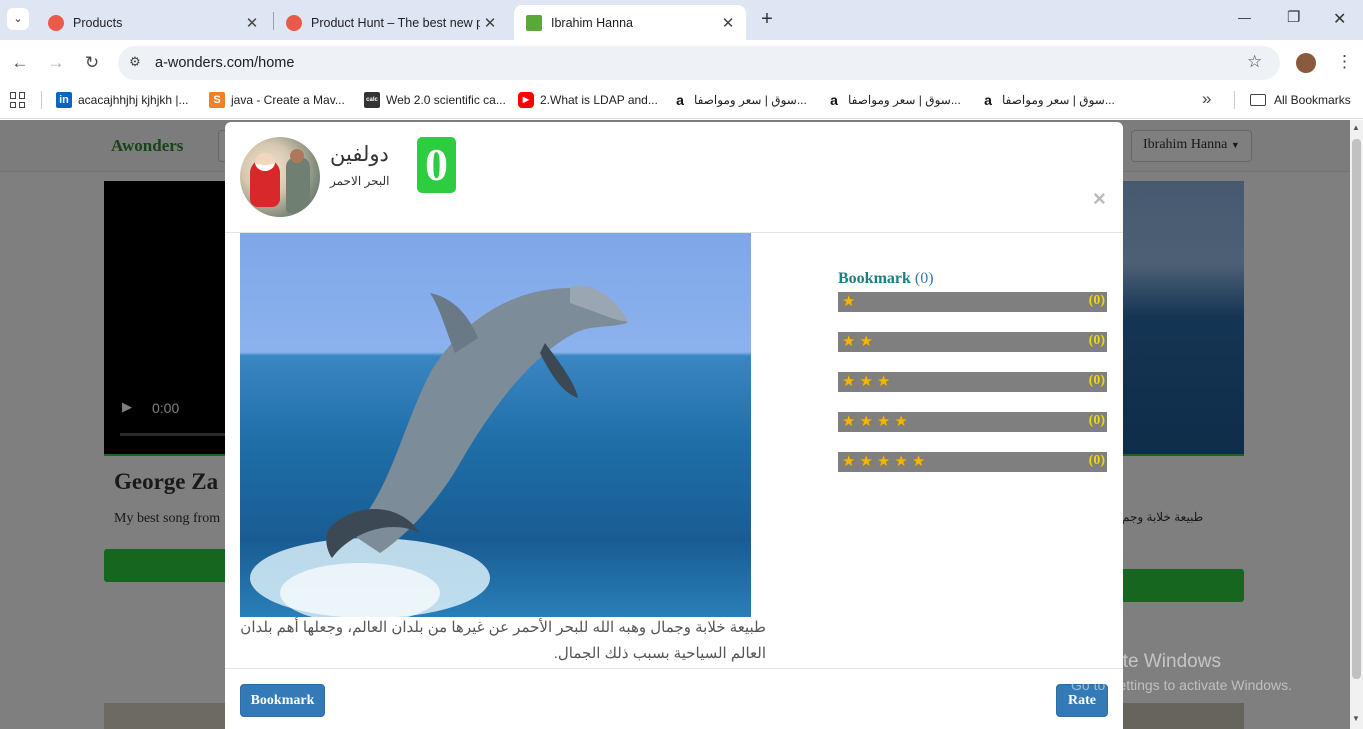 This screenshot has height=729, width=1363. What do you see at coordinates (1146, 661) in the screenshot?
I see `activate-windows-title: Activate Windows` at bounding box center [1146, 661].